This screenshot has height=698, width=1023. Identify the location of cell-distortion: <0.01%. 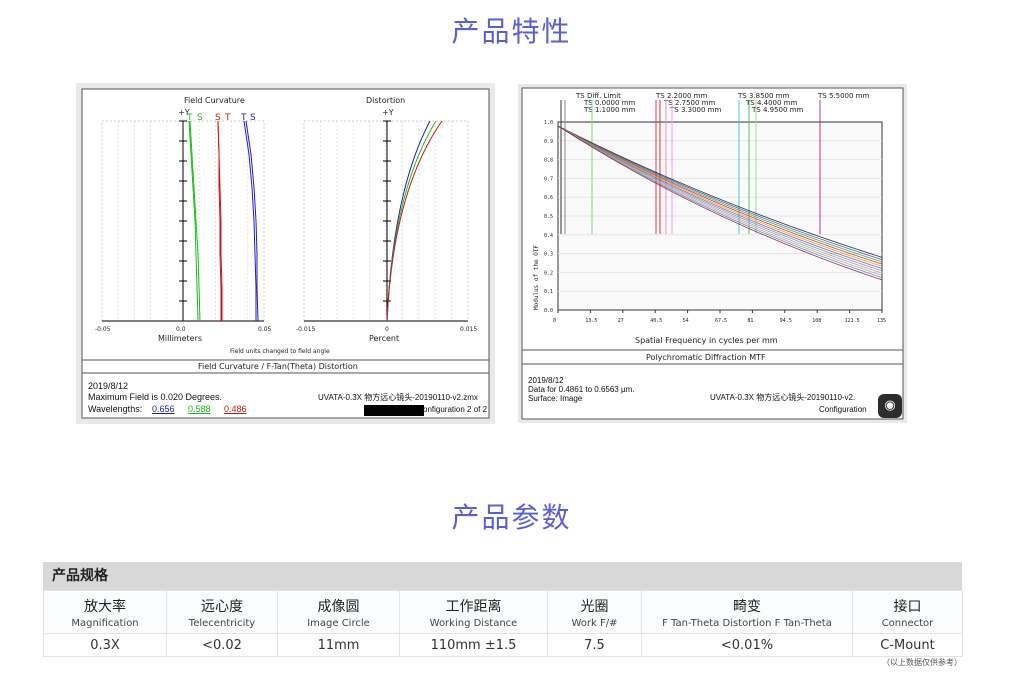
(747, 645).